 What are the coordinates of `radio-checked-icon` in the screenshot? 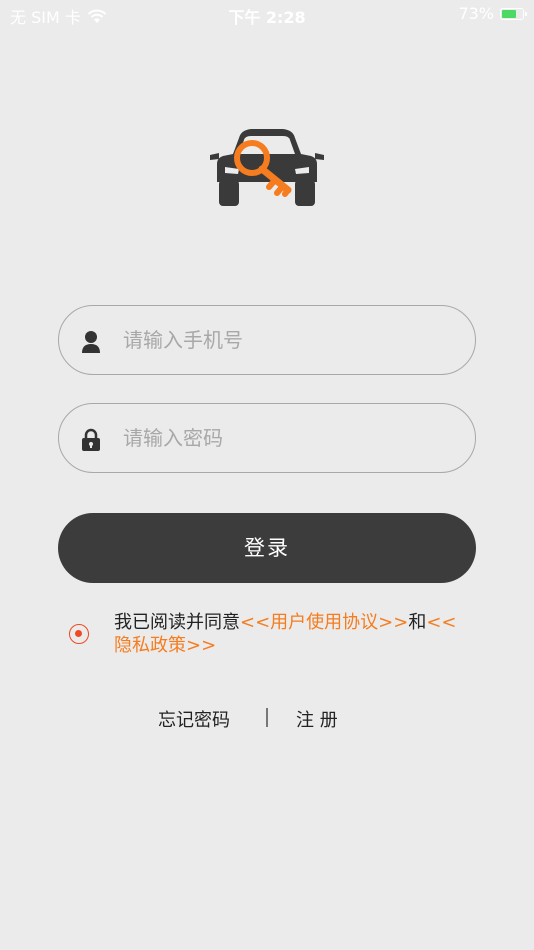 It's located at (78, 633).